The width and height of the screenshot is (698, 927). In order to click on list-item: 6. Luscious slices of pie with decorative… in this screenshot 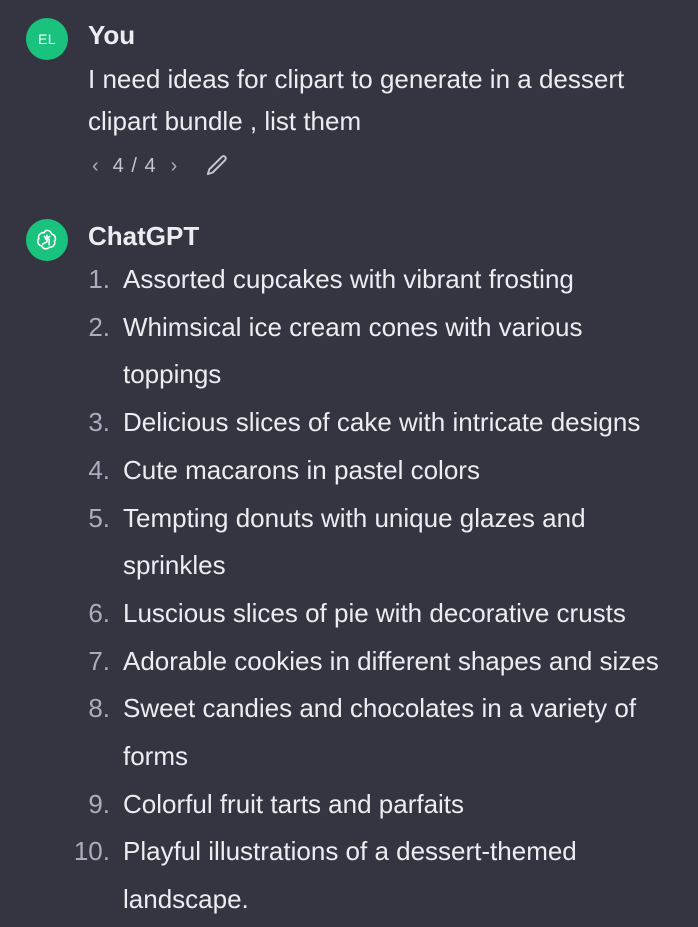, I will do `click(341, 614)`.